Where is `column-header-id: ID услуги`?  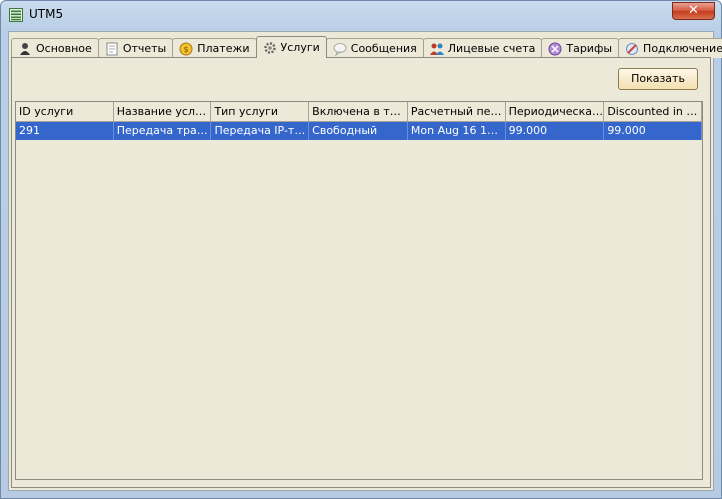 column-header-id: ID услуги is located at coordinates (65, 112).